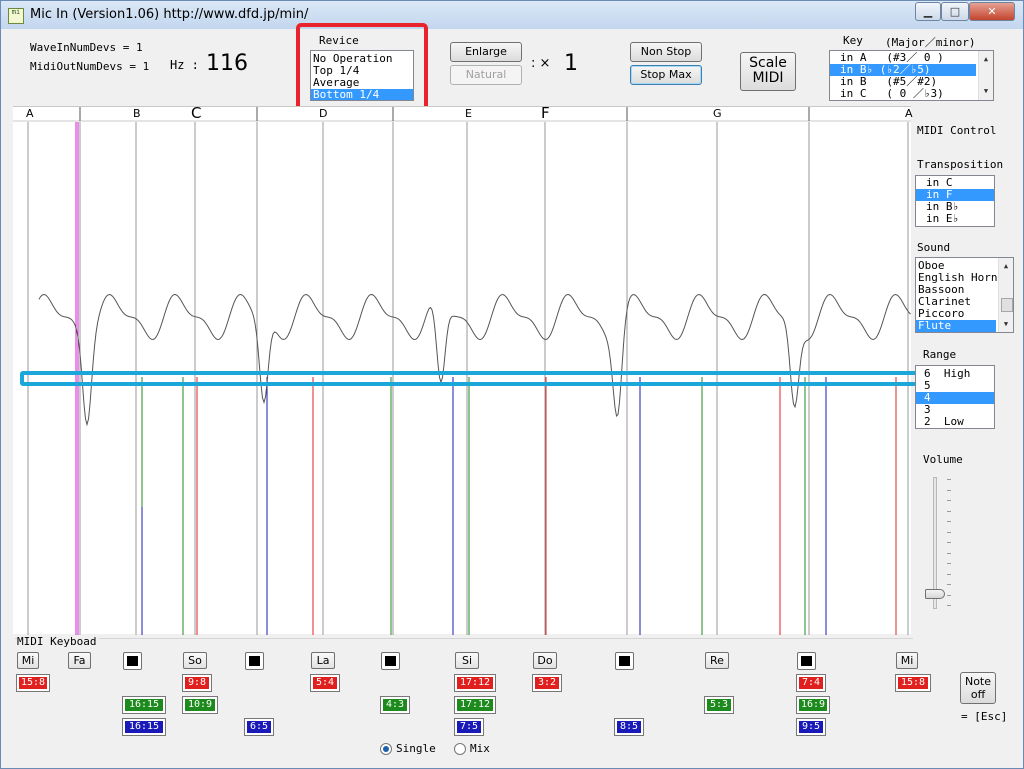 The height and width of the screenshot is (769, 1024). I want to click on ratio-badge: 8:5, so click(629, 727).